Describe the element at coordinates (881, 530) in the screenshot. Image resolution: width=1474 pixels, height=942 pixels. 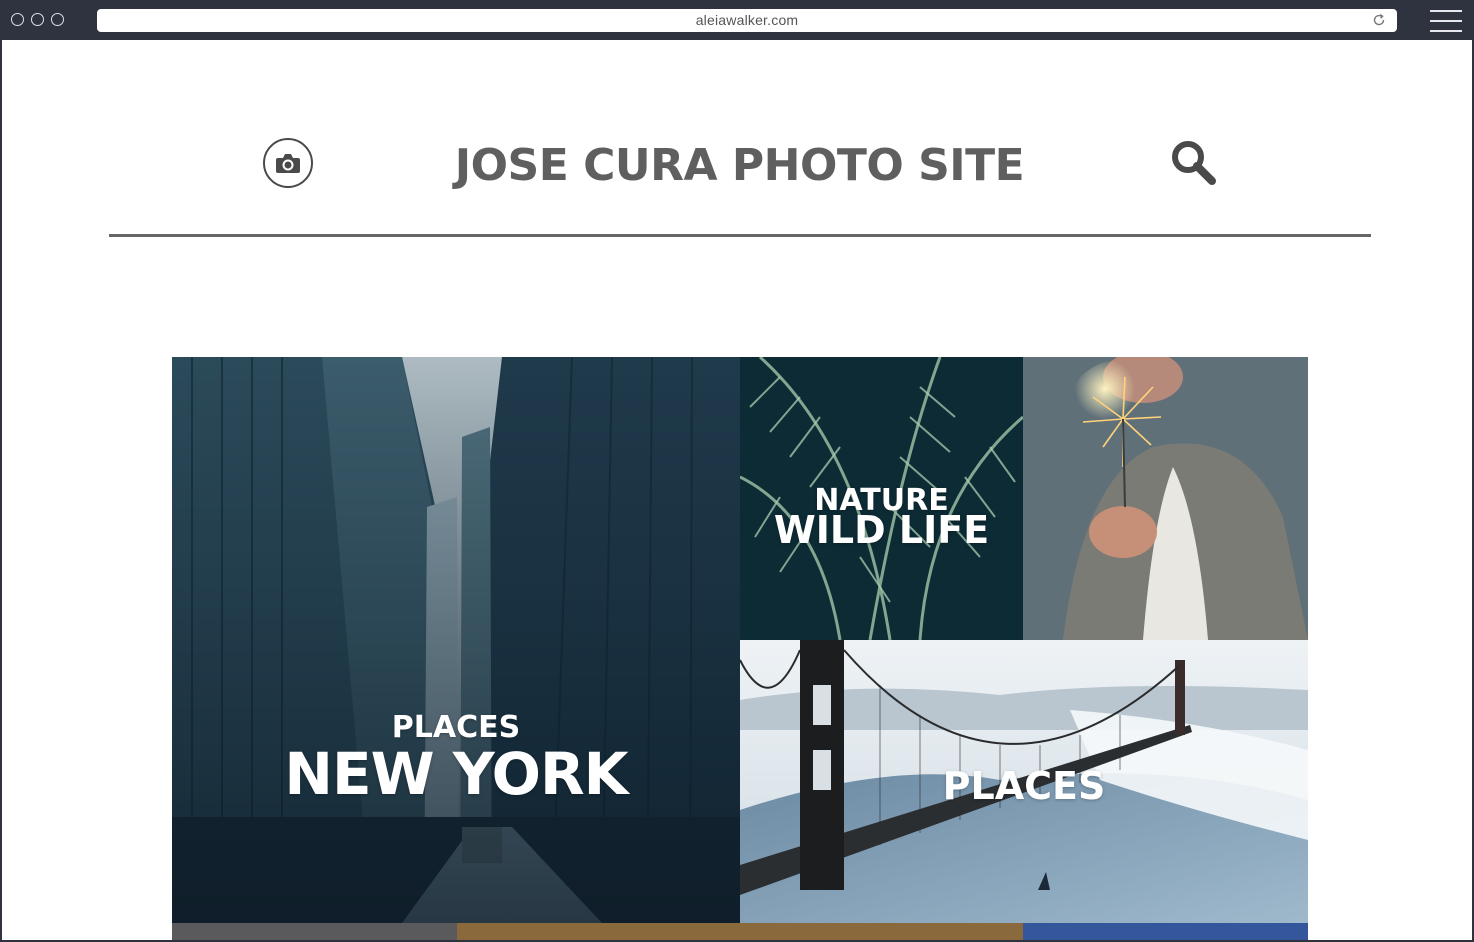
I see `tile-title-label: WILD LIFE` at that location.